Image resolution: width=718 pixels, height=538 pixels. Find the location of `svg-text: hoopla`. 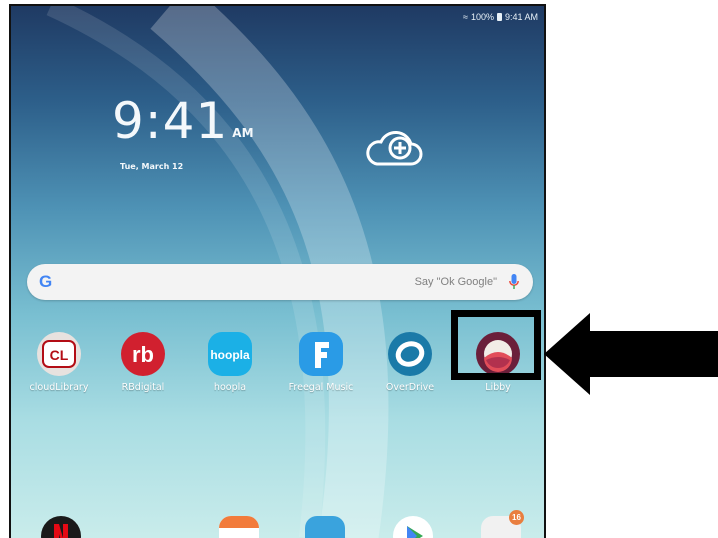

svg-text: hoopla is located at coordinates (230, 355).